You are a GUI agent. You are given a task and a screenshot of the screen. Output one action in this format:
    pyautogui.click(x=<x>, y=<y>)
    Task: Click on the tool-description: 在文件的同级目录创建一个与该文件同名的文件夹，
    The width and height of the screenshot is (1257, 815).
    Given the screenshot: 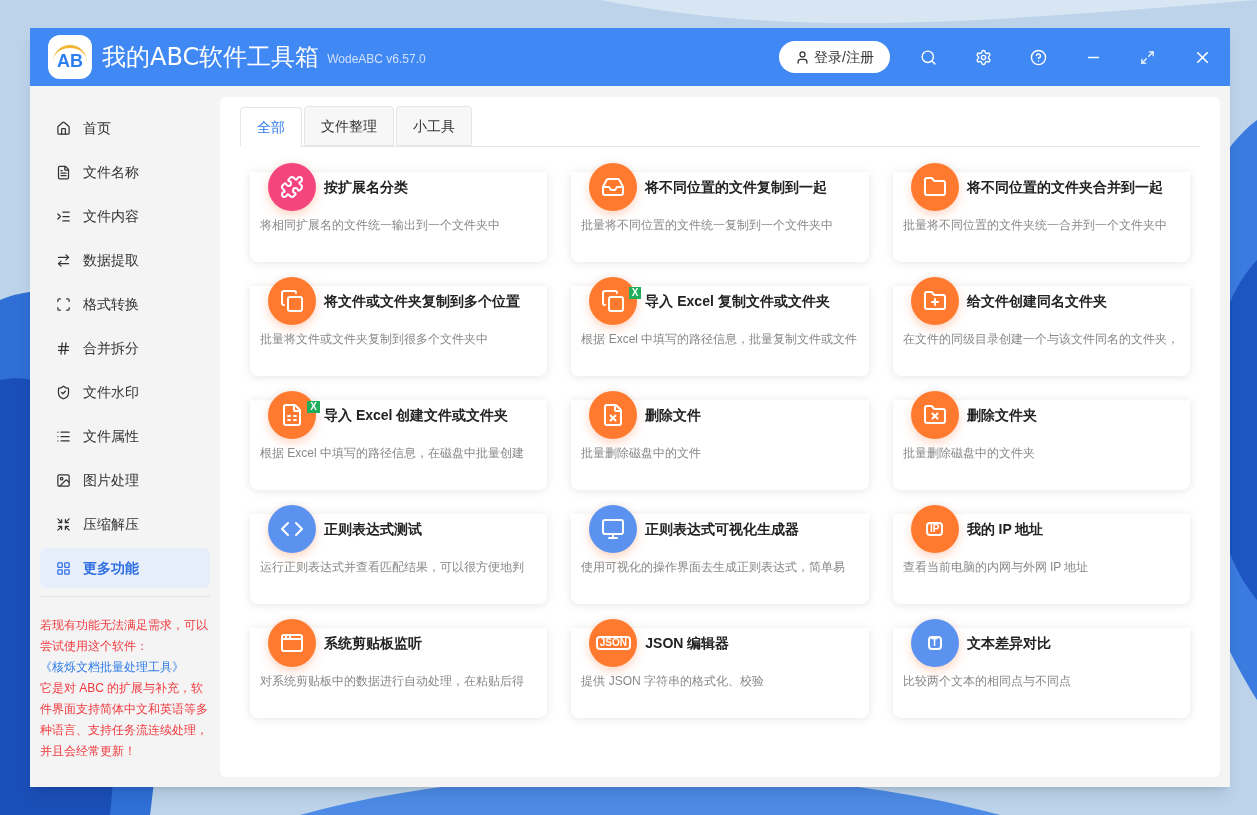 What is the action you would take?
    pyautogui.click(x=1041, y=339)
    